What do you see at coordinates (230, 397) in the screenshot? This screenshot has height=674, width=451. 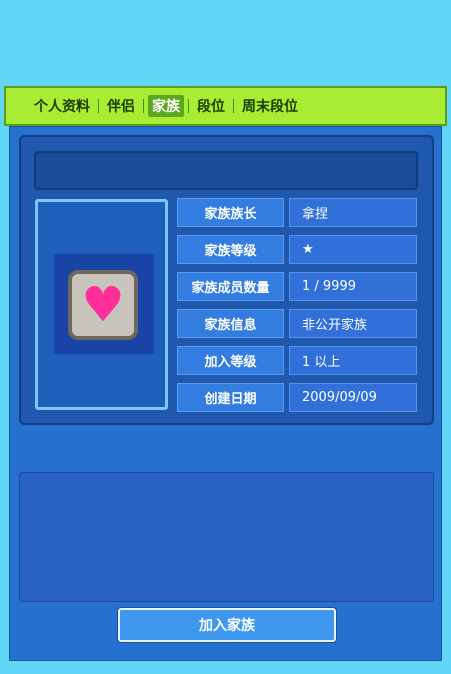 I see `label-created-date: 创建日期` at bounding box center [230, 397].